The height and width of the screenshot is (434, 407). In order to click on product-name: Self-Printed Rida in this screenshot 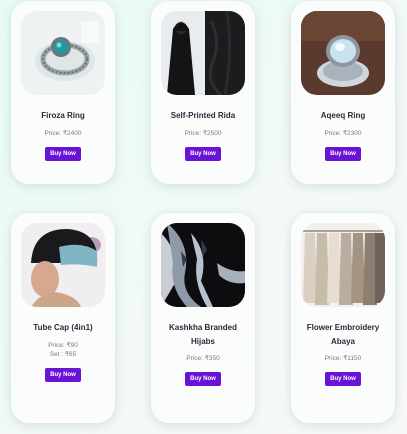, I will do `click(203, 115)`.